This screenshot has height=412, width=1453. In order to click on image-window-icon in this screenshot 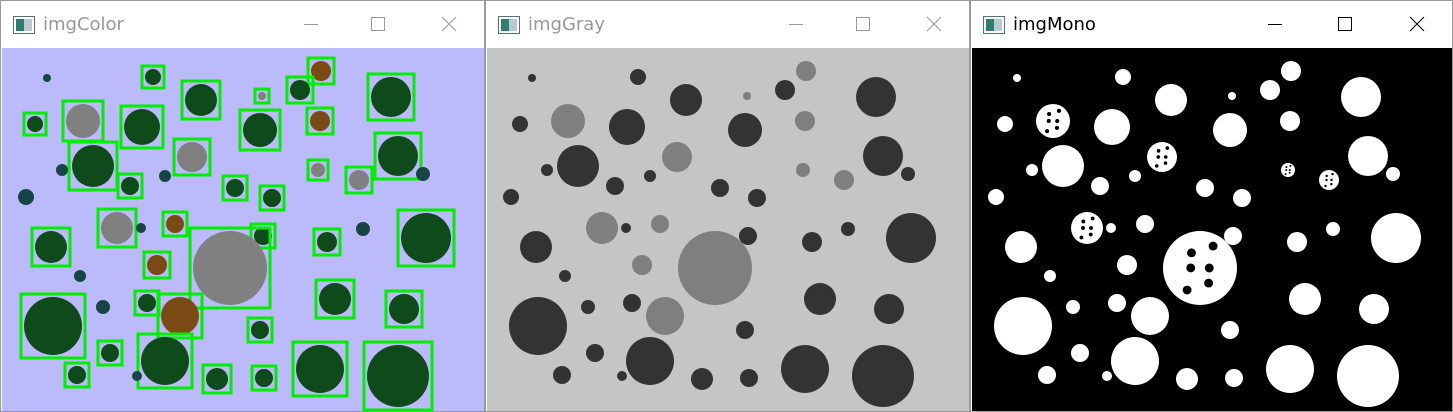, I will do `click(509, 25)`.